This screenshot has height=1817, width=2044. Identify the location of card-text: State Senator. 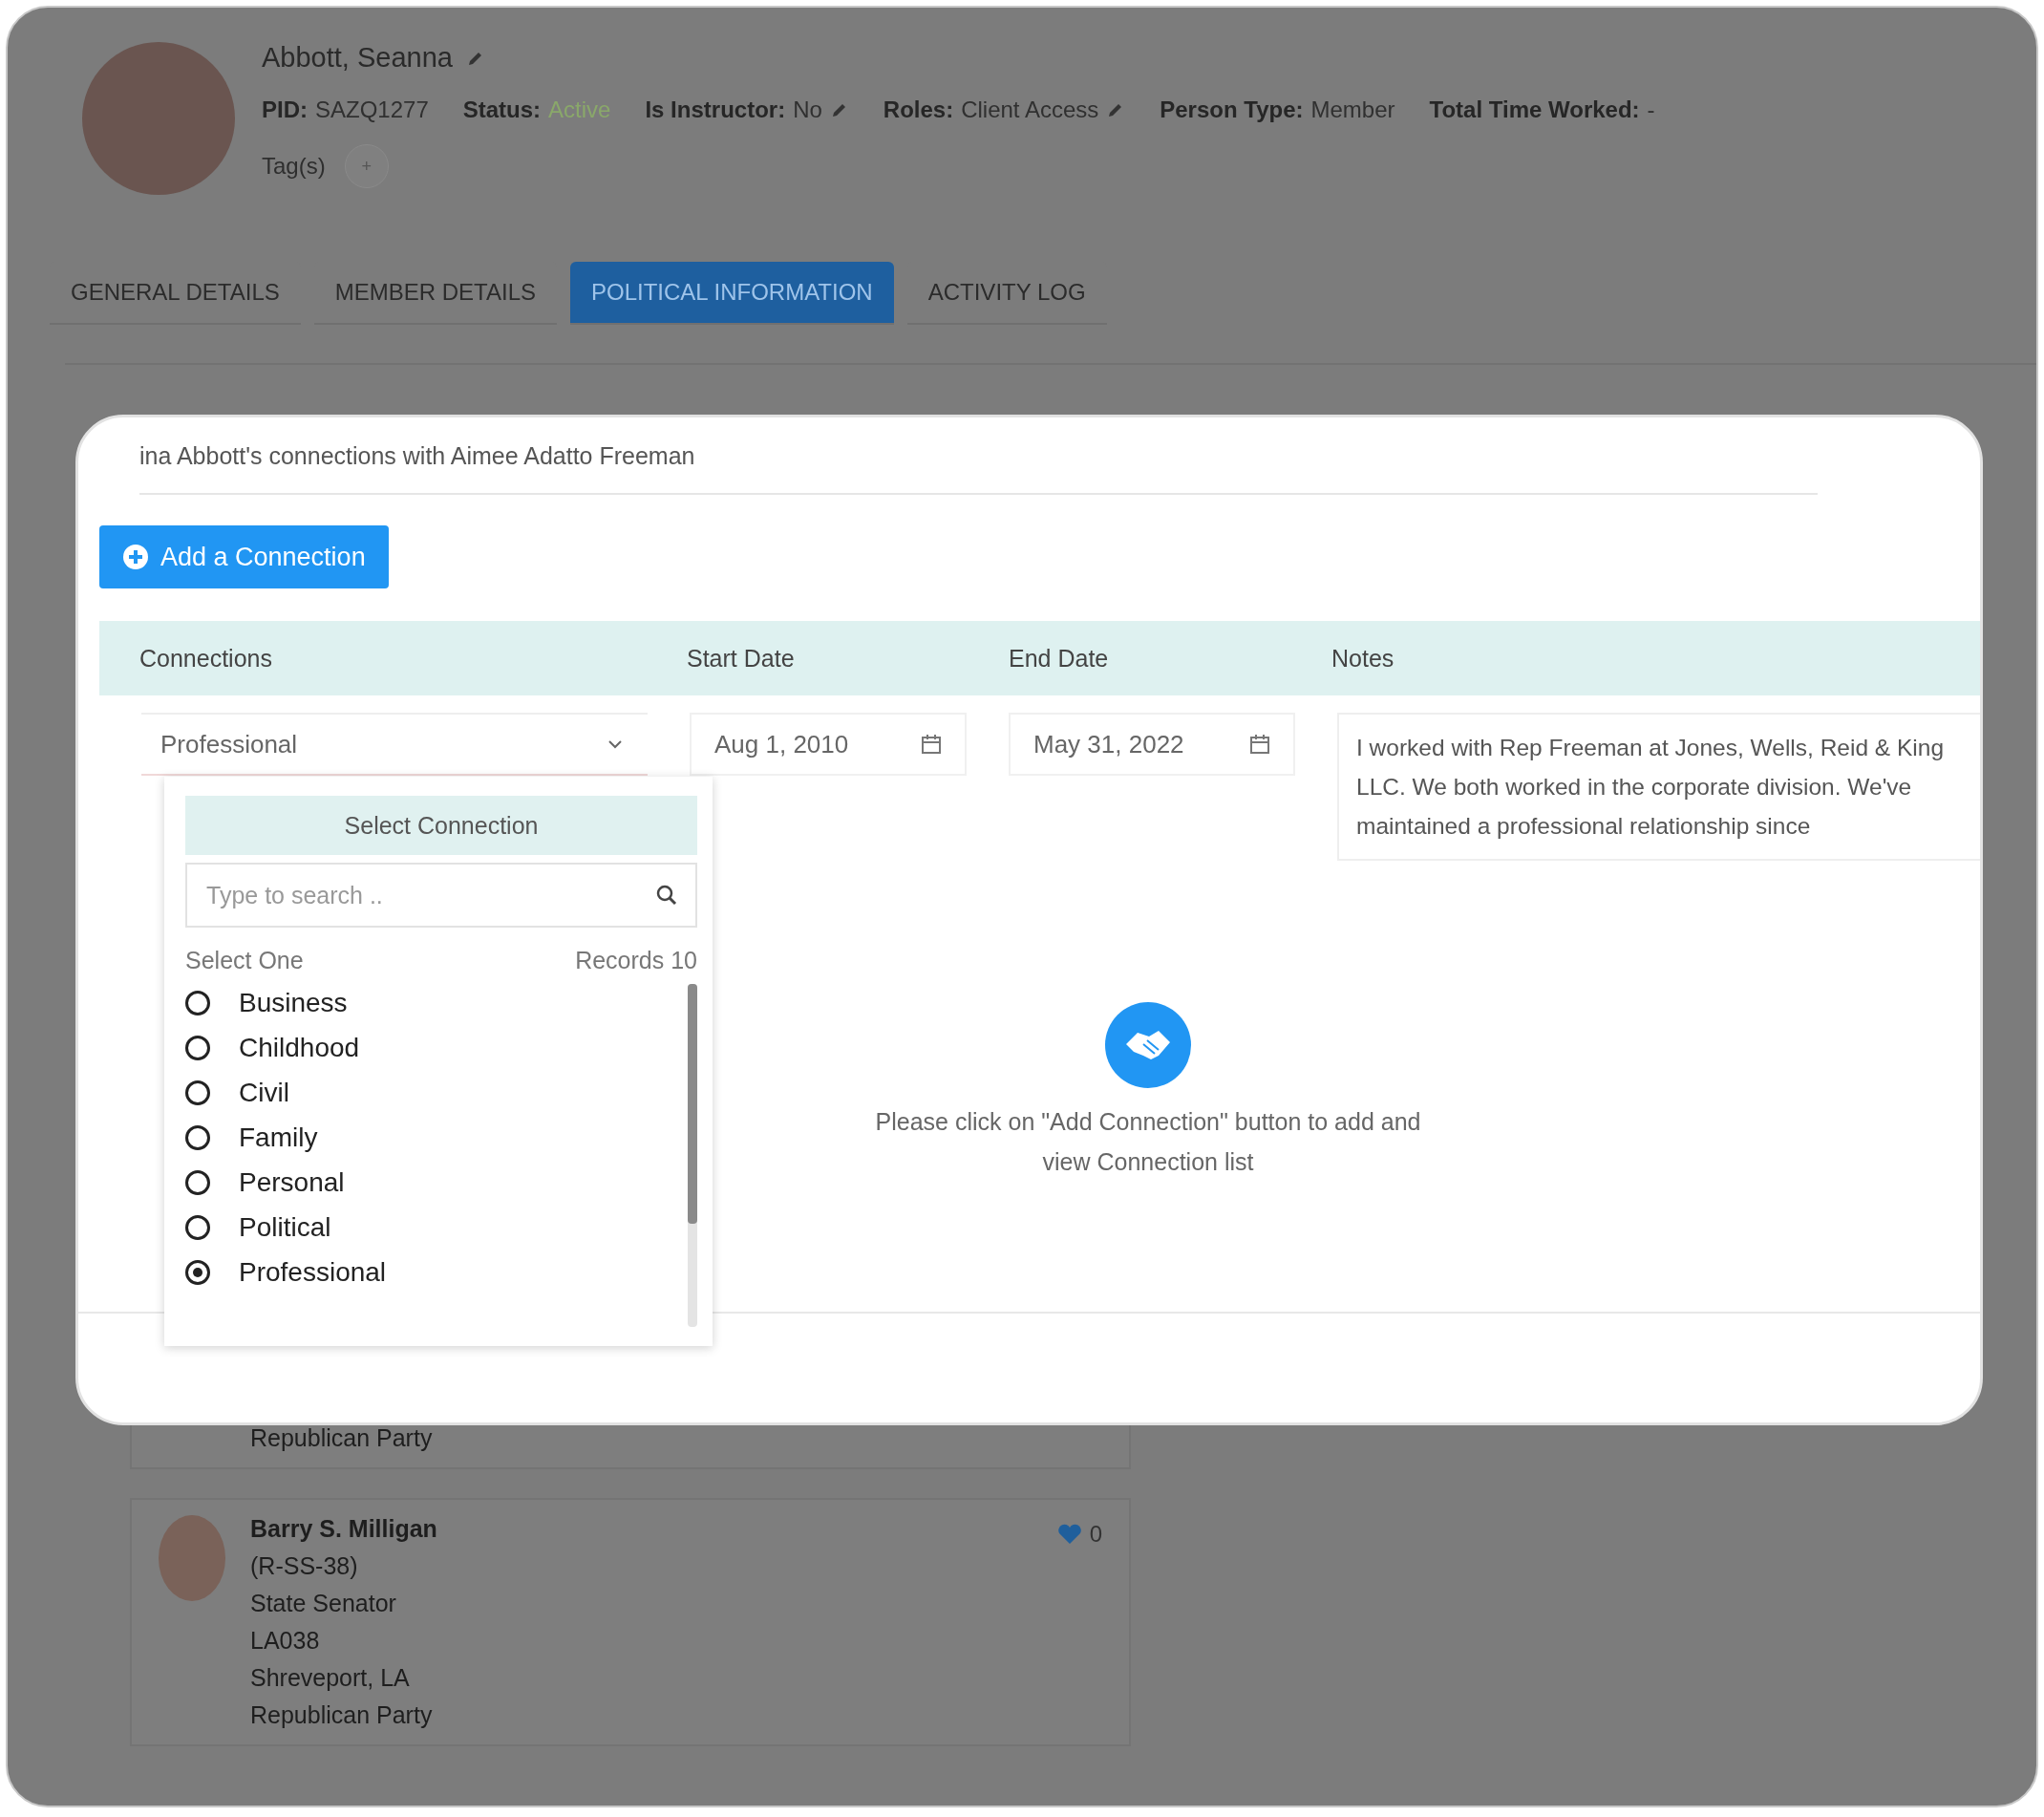
(323, 1603).